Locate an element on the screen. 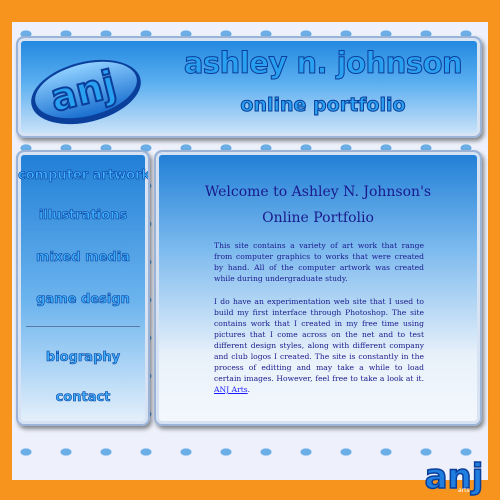 This screenshot has height=500, width=500. anj-logo-icon: anj is located at coordinates (88, 88).